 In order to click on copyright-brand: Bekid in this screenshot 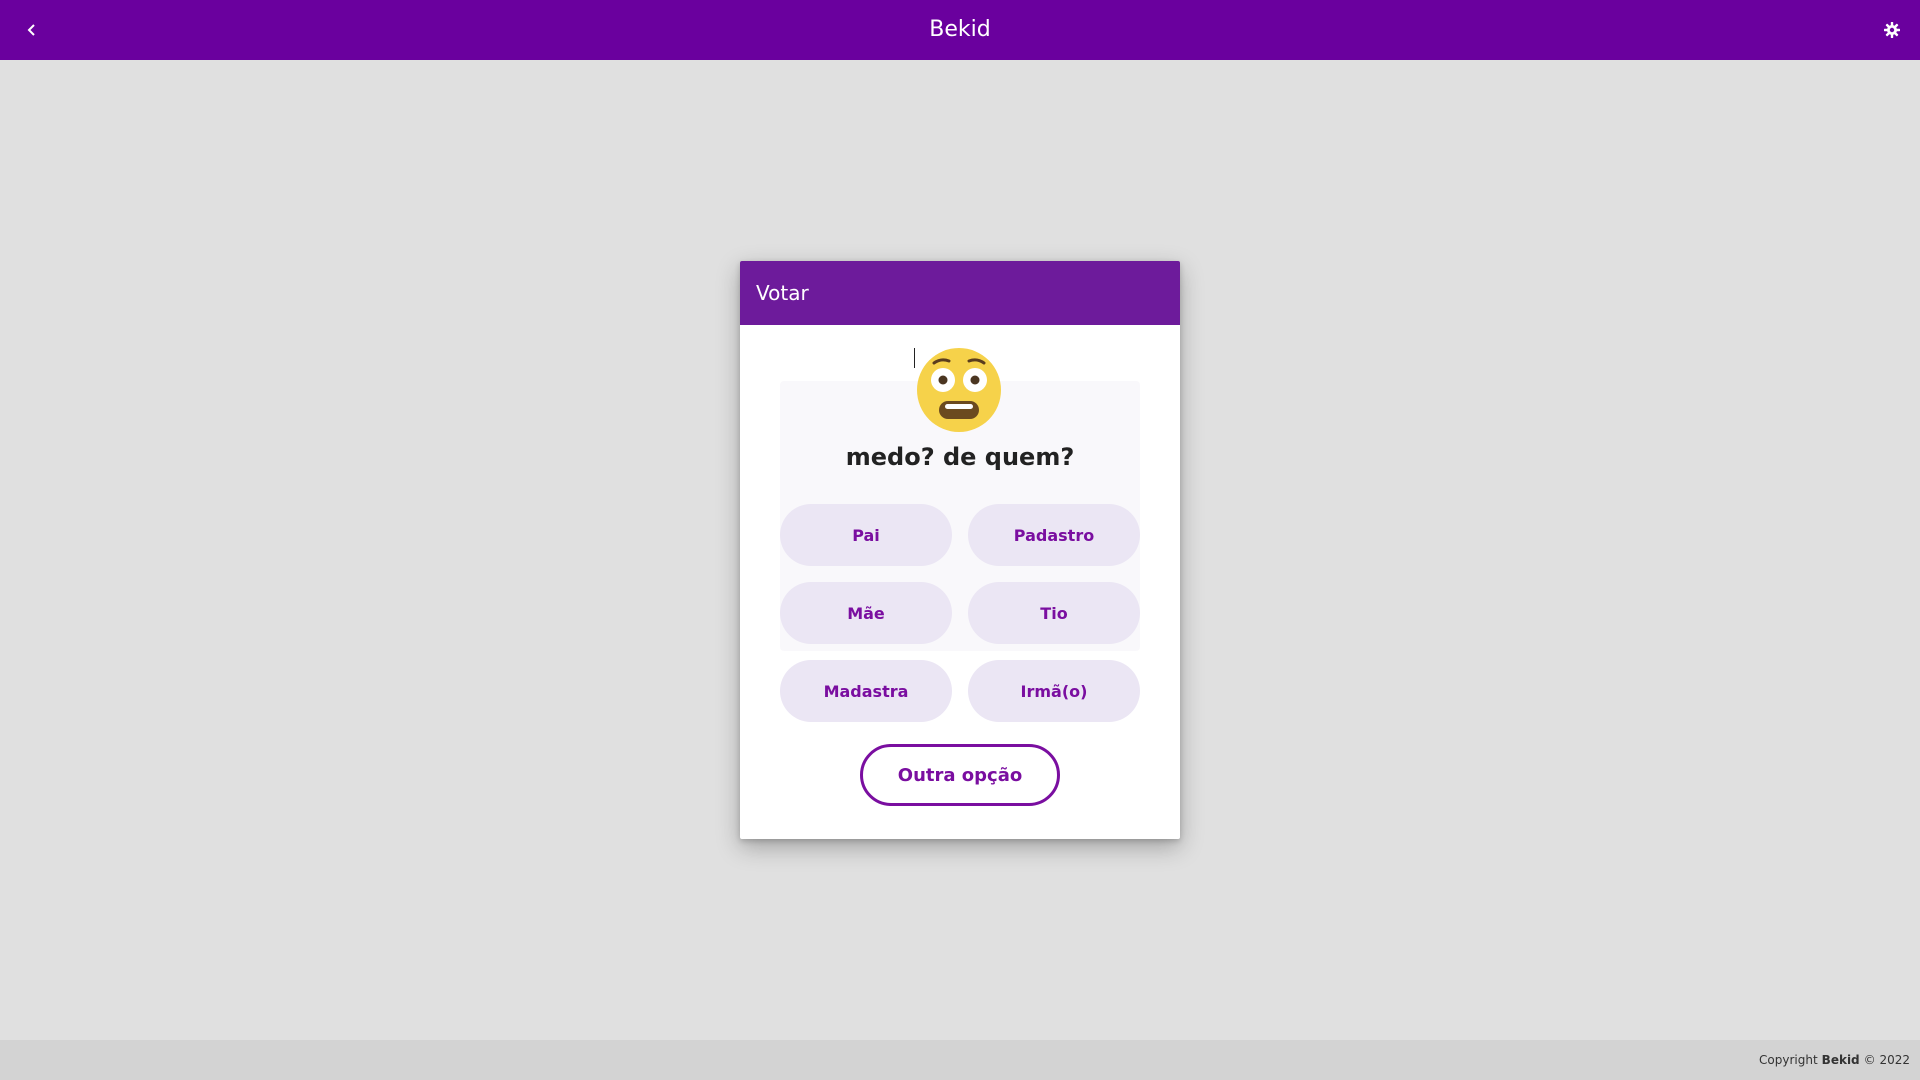, I will do `click(1840, 1060)`.